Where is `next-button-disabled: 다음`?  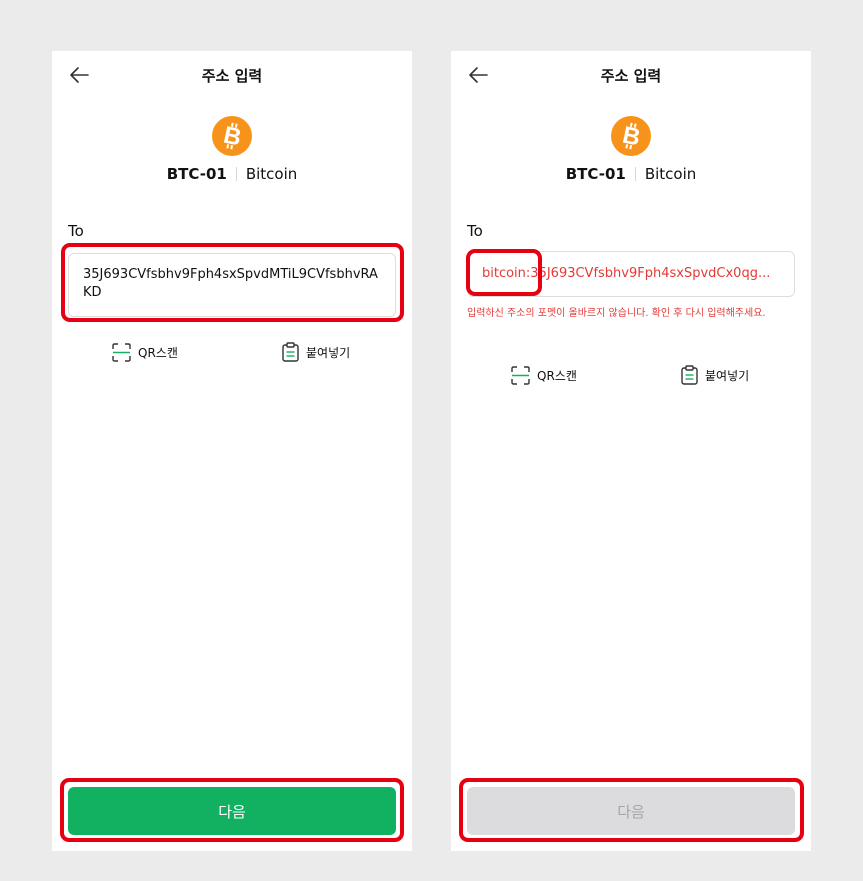 next-button-disabled: 다음 is located at coordinates (631, 811).